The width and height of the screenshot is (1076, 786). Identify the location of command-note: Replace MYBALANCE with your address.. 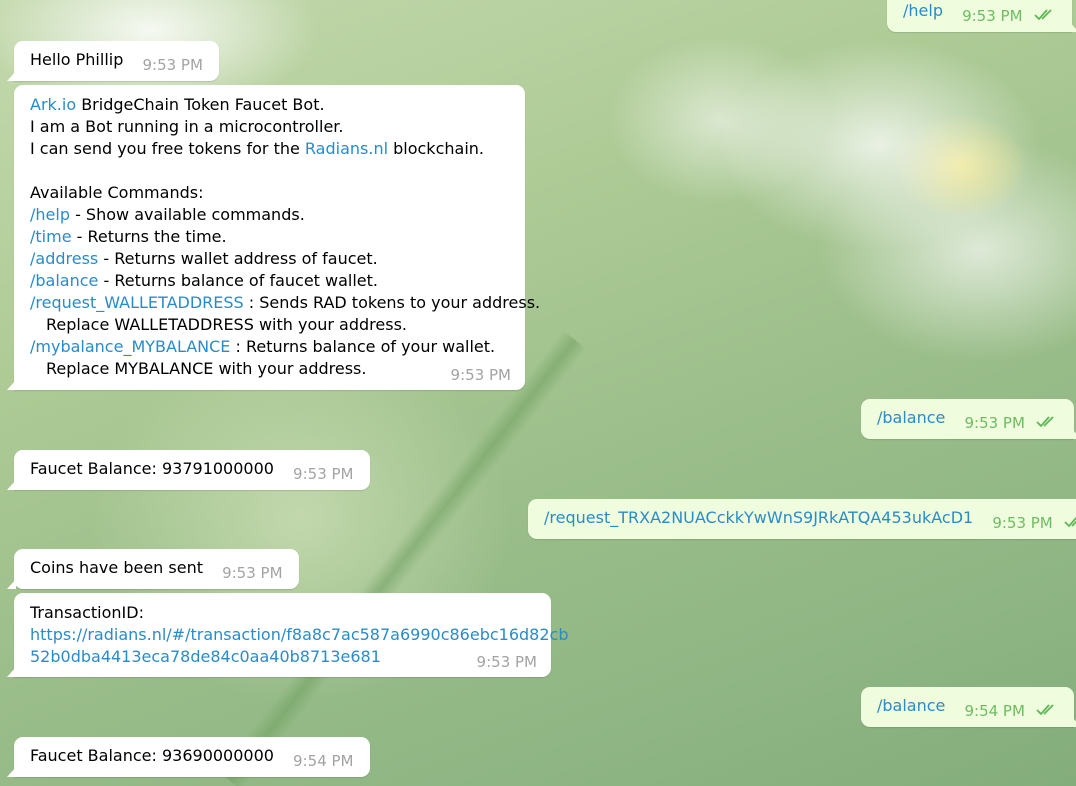
(206, 368).